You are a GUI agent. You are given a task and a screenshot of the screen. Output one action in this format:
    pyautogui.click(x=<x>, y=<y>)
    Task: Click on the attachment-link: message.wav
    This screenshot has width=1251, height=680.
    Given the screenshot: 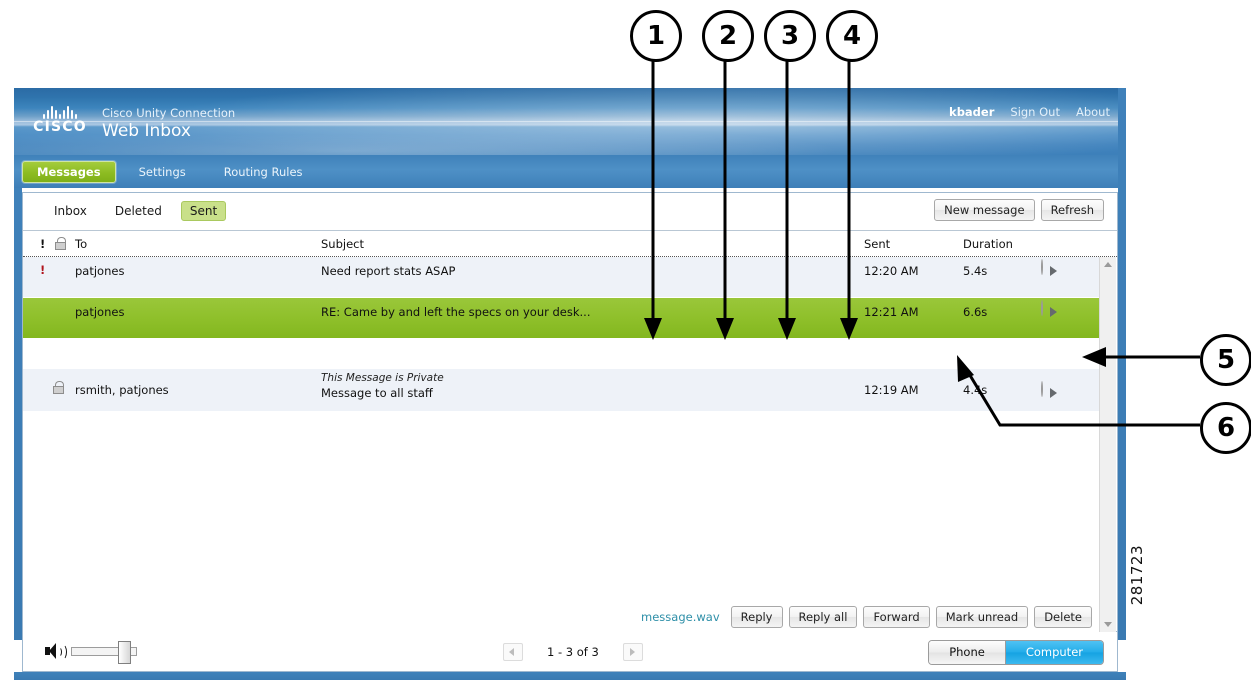 What is the action you would take?
    pyautogui.click(x=680, y=617)
    